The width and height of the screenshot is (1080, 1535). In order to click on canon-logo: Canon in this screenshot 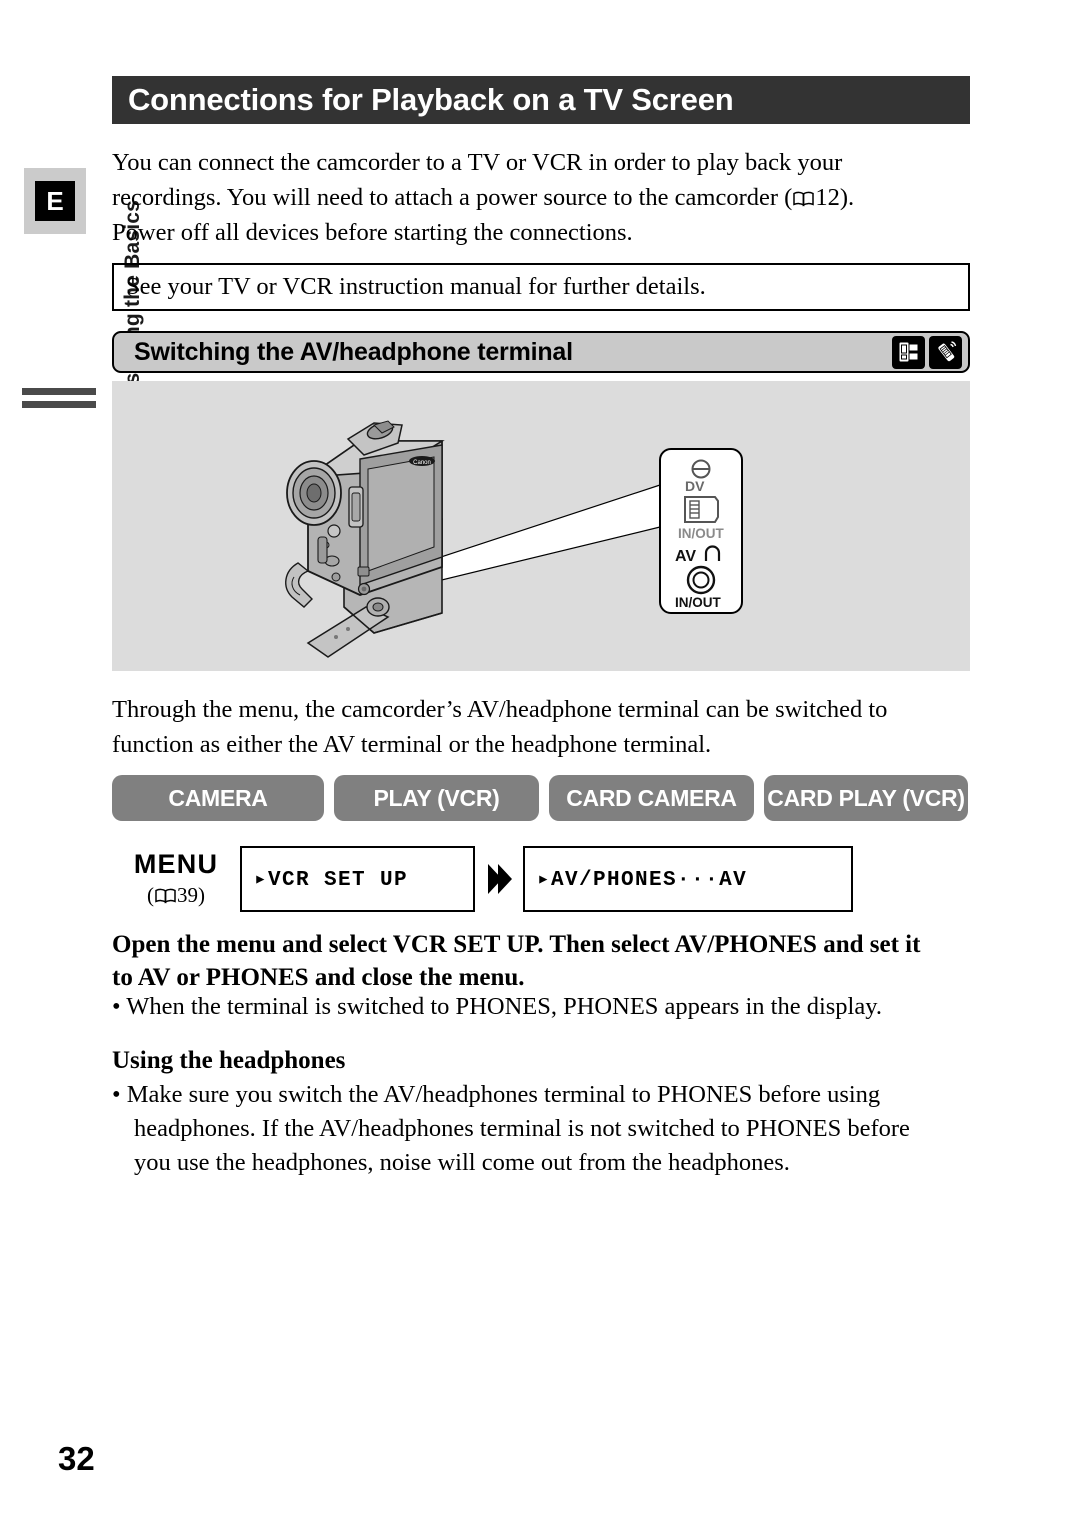, I will do `click(422, 461)`.